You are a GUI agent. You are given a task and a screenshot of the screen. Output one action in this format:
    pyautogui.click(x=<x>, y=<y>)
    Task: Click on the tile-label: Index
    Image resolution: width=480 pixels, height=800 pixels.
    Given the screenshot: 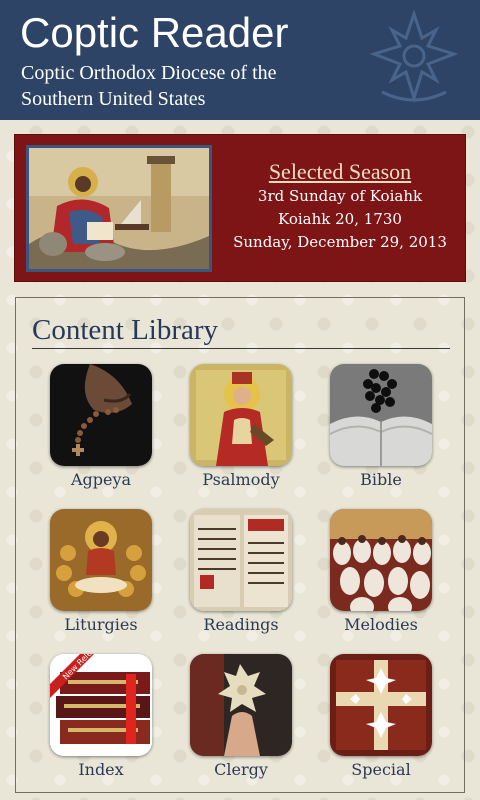 What is the action you would take?
    pyautogui.click(x=101, y=769)
    